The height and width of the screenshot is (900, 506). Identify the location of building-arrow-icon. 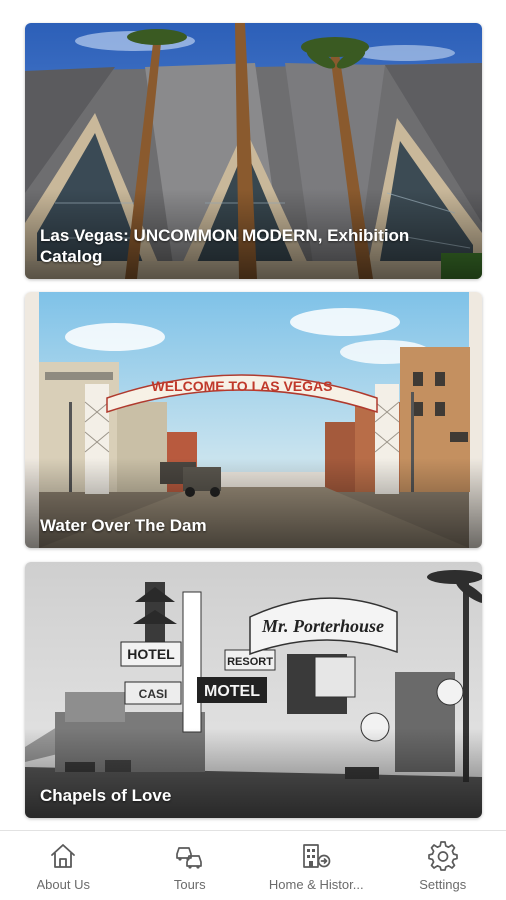
(317, 856).